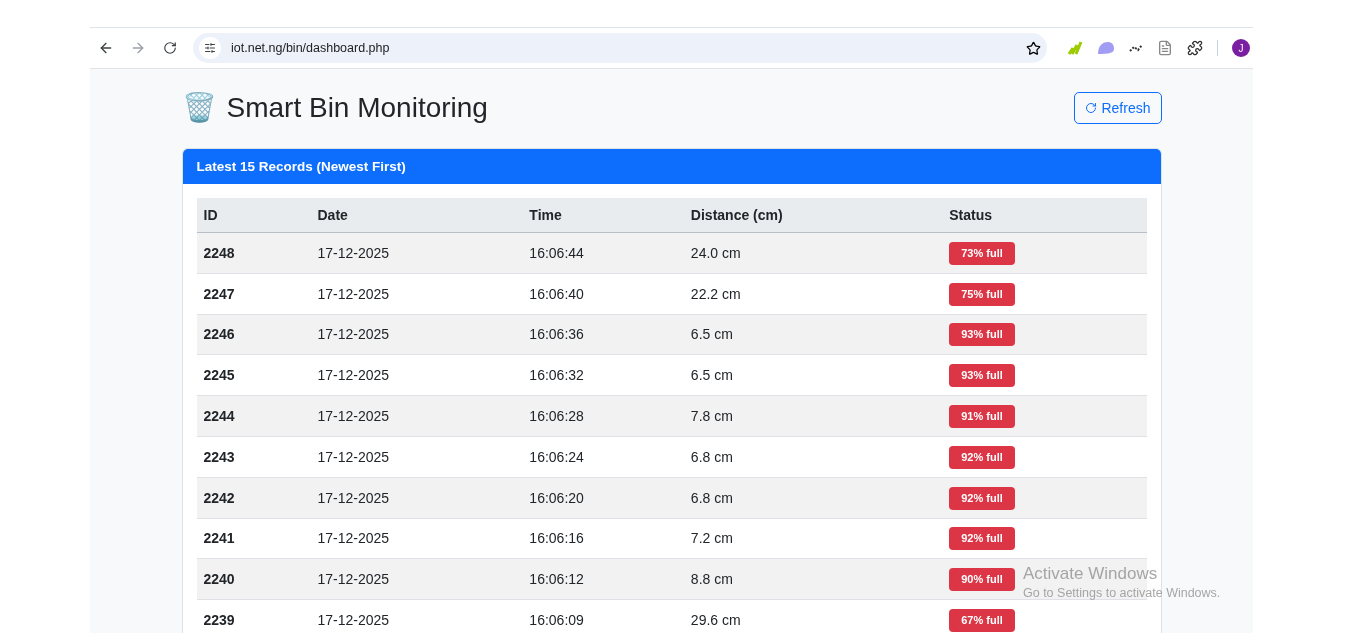 Image resolution: width=1359 pixels, height=633 pixels. Describe the element at coordinates (603, 457) in the screenshot. I see `table-cell: 16:06:24` at that location.